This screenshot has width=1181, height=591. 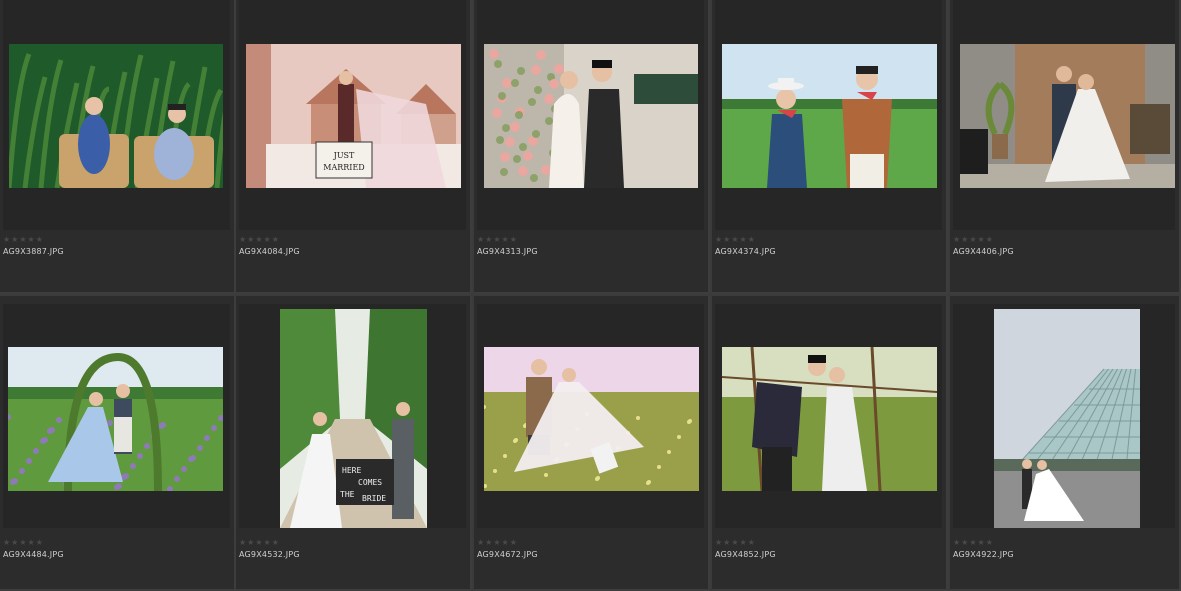 I want to click on photo-thumbnail: HERE COMES THE BRIDE, so click(x=353, y=418).